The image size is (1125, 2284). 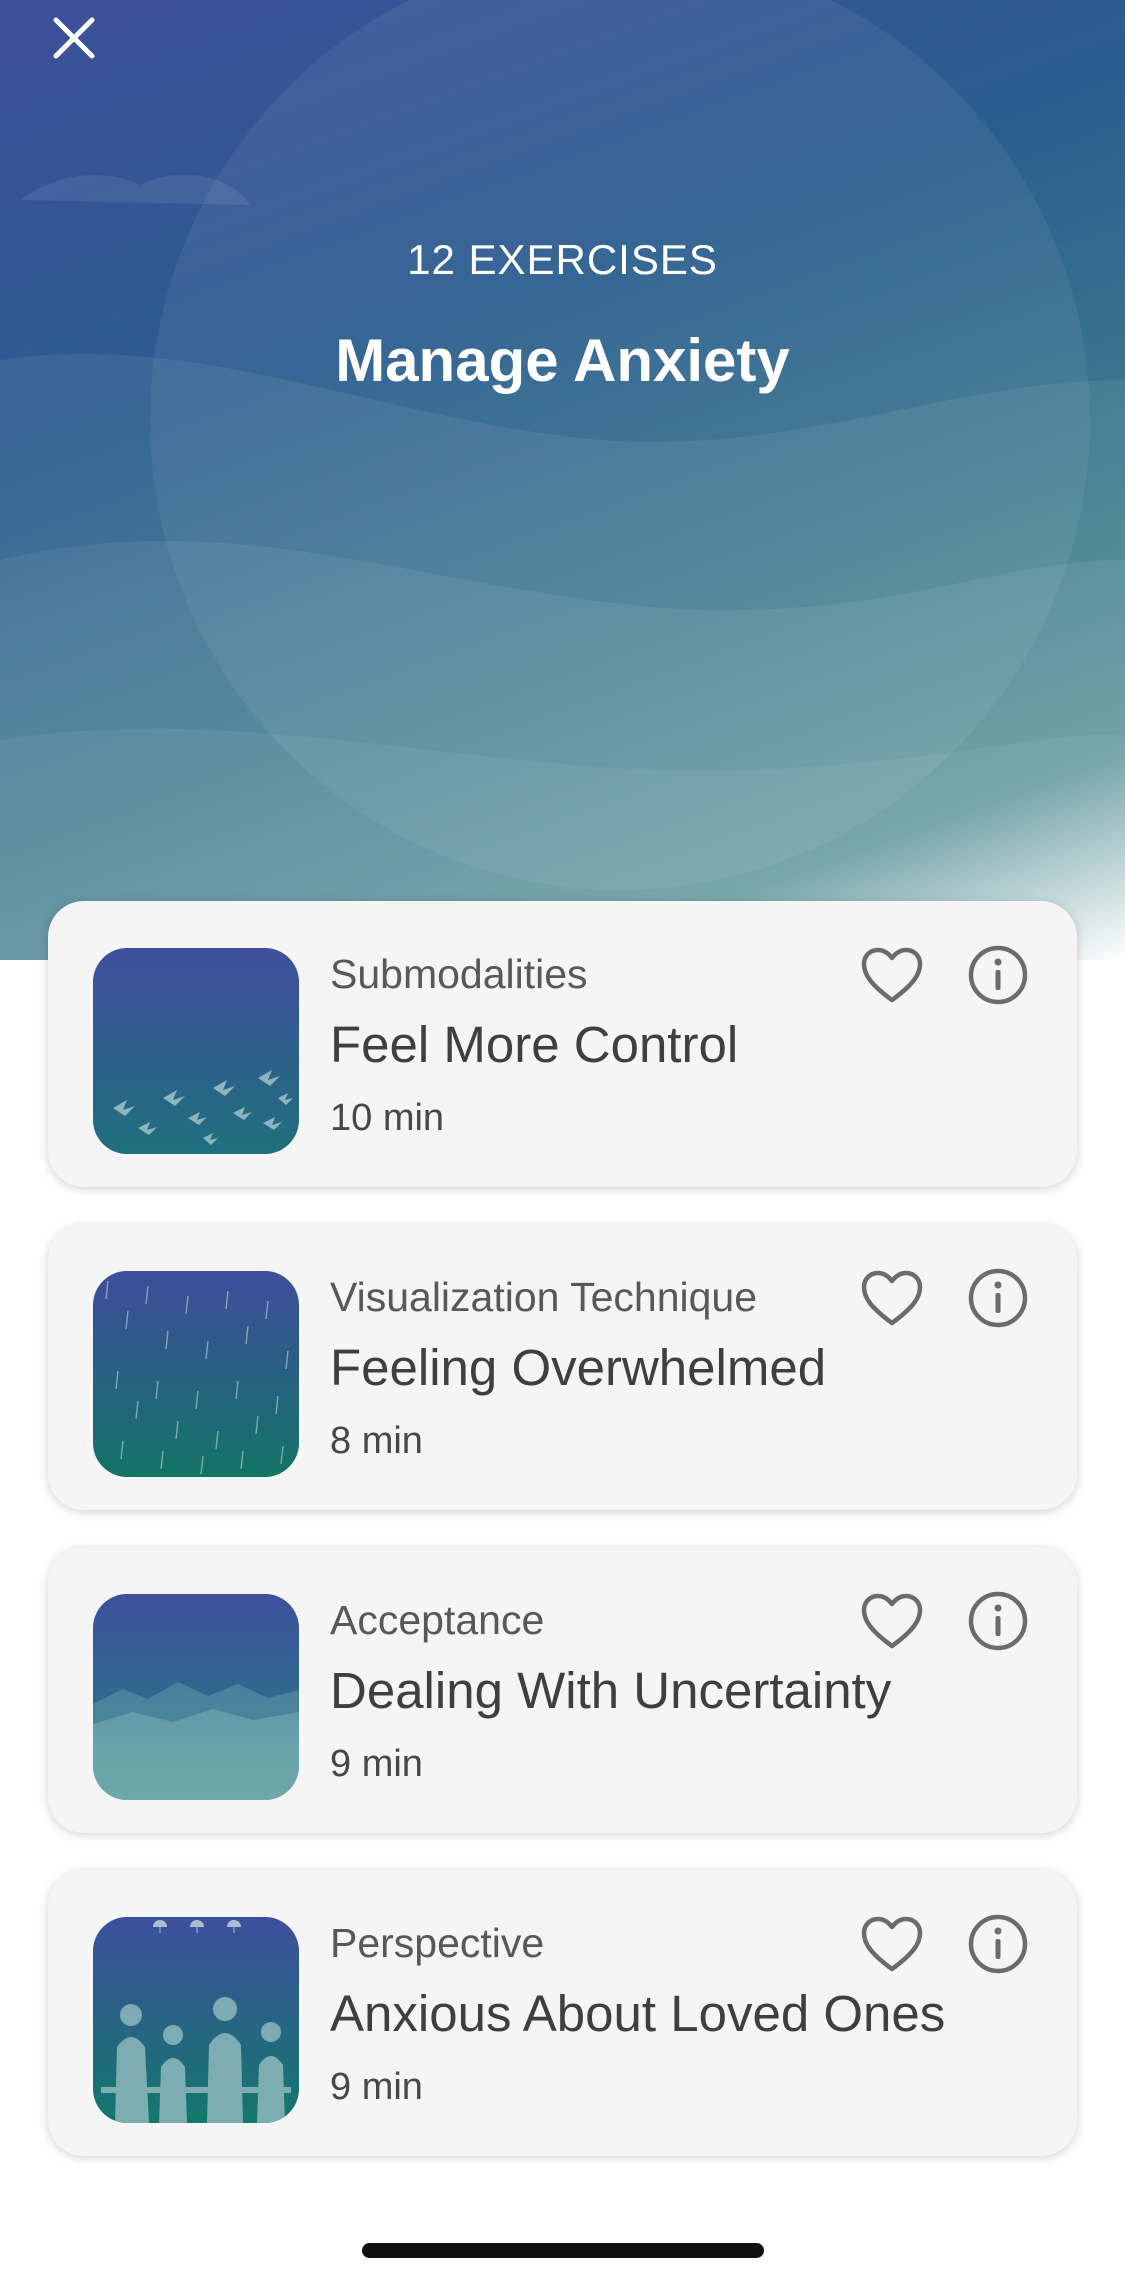 I want to click on exercise-duration: 10 min, so click(x=387, y=1118).